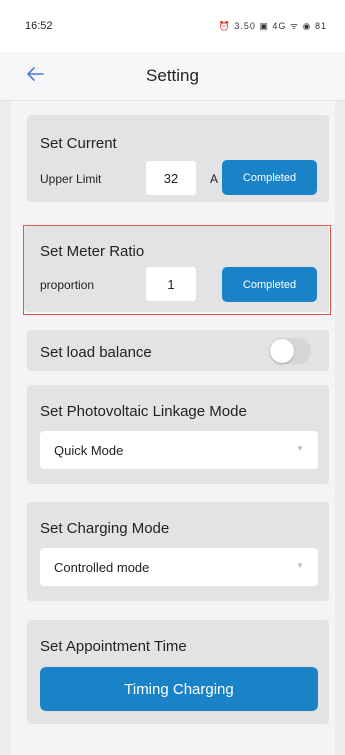 Image resolution: width=345 pixels, height=755 pixels. Describe the element at coordinates (171, 178) in the screenshot. I see `upper-limit-input: 32` at that location.